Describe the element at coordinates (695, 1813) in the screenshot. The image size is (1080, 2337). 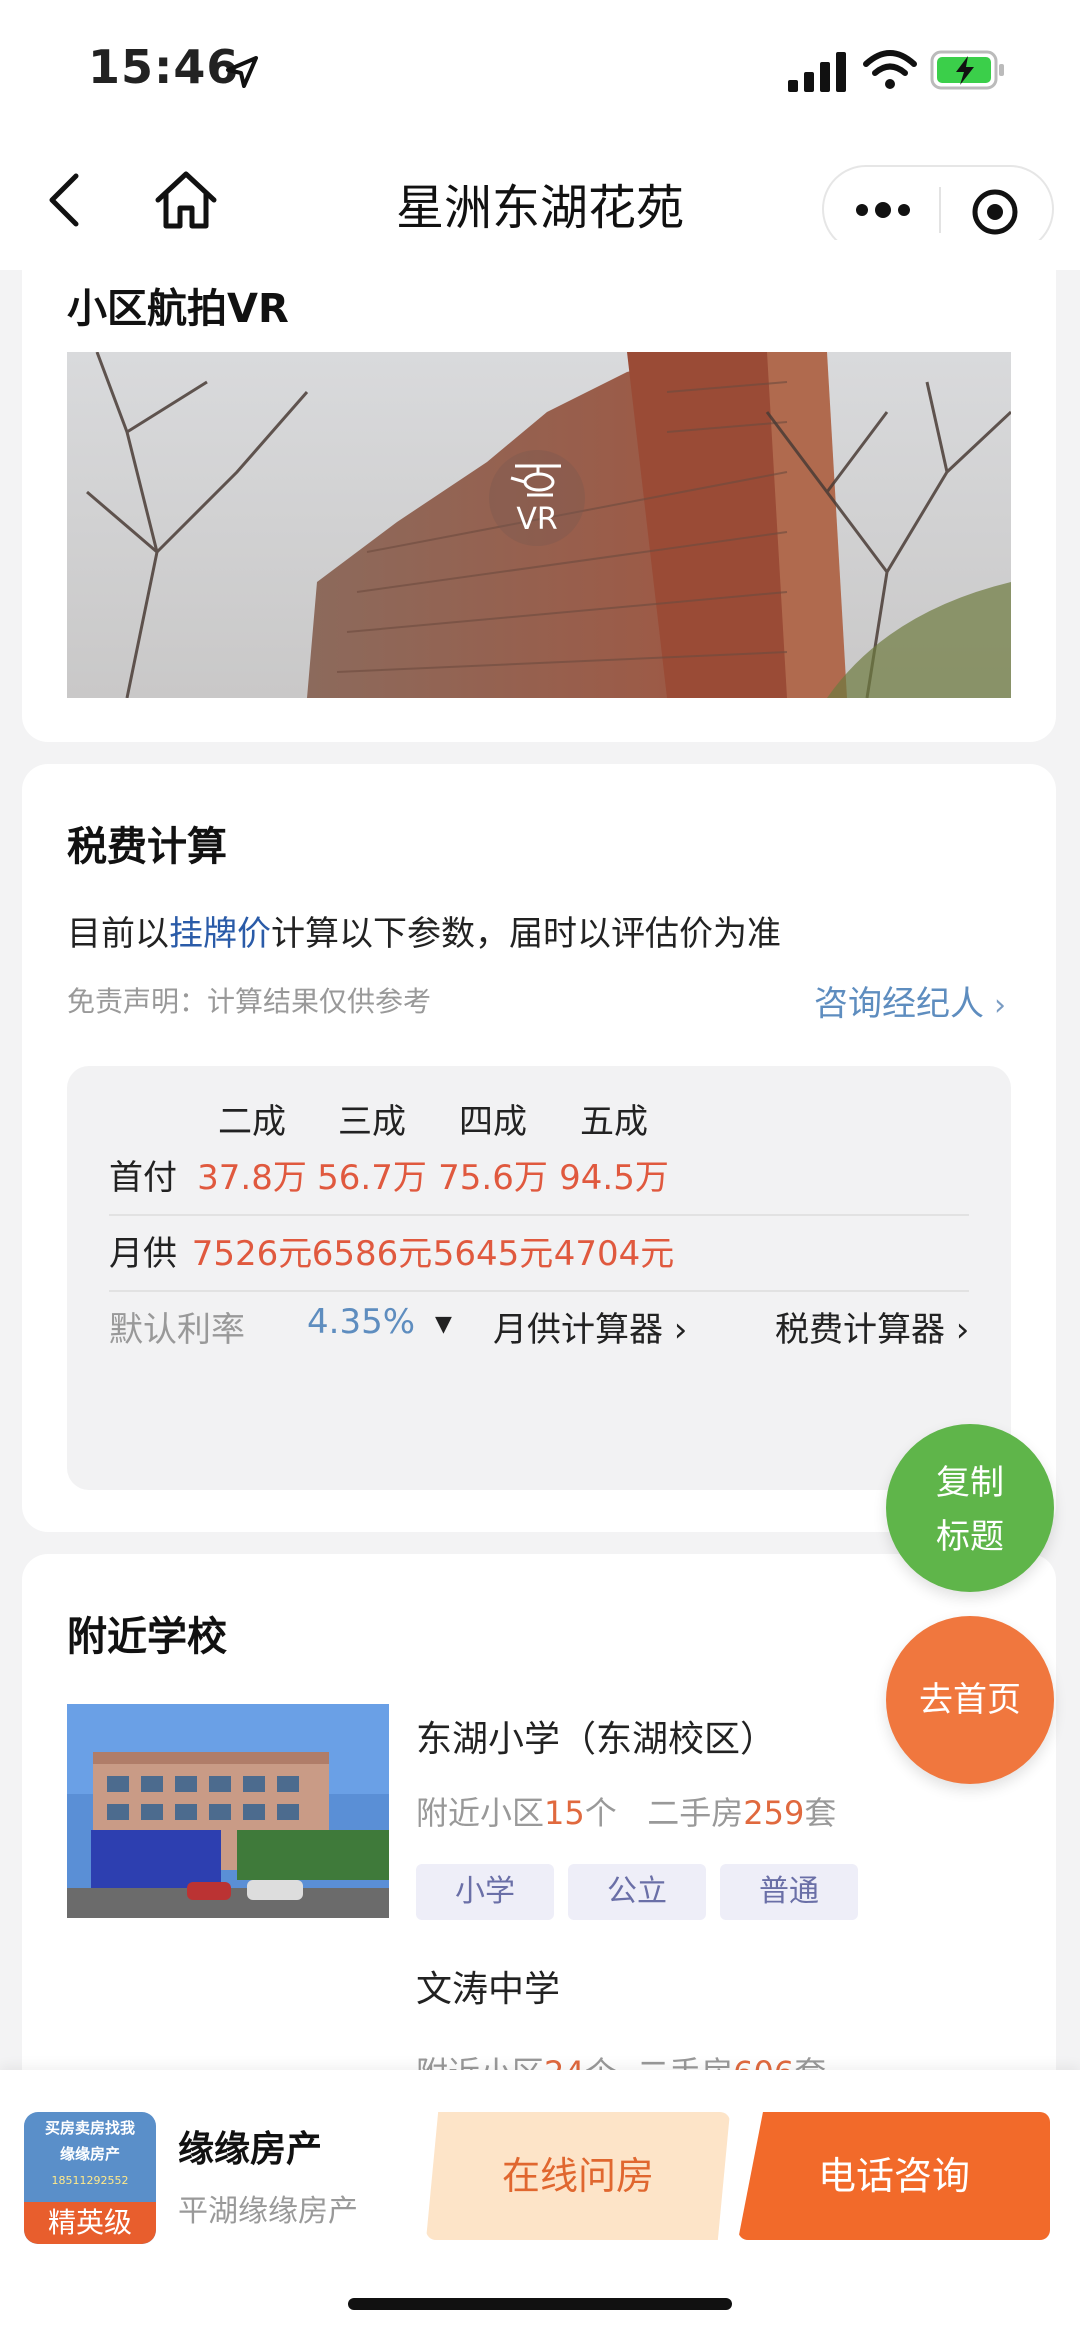
I see `resale-prefix: 二手房` at that location.